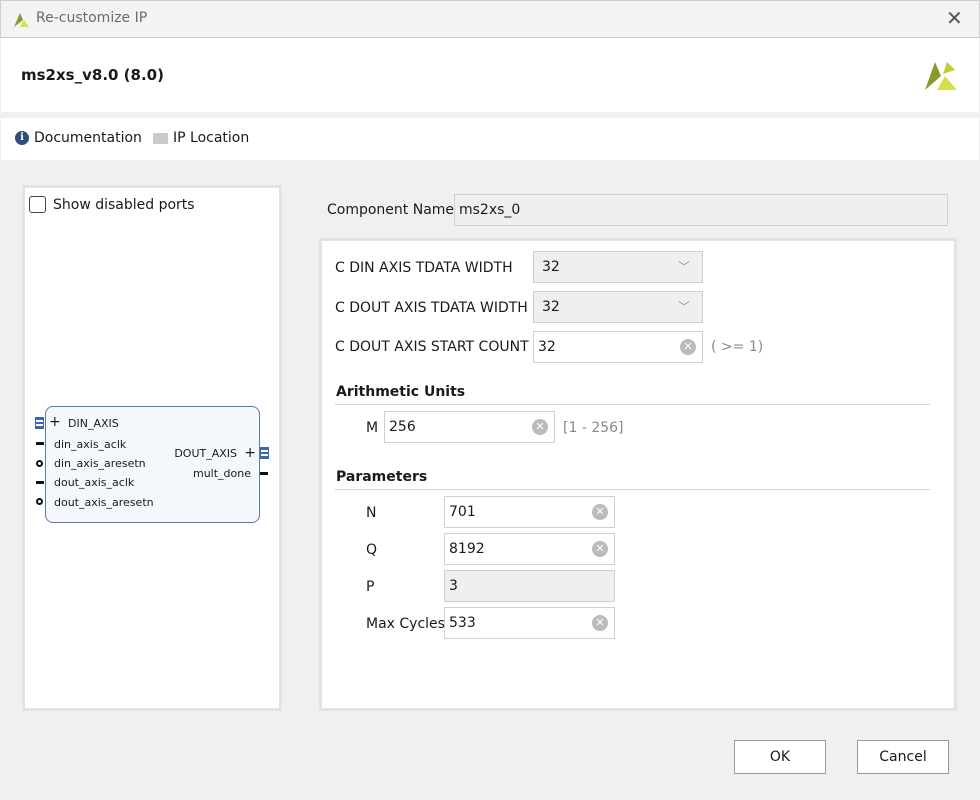 Image resolution: width=980 pixels, height=800 pixels. What do you see at coordinates (382, 477) in the screenshot?
I see `parameters-heading: Parameters` at bounding box center [382, 477].